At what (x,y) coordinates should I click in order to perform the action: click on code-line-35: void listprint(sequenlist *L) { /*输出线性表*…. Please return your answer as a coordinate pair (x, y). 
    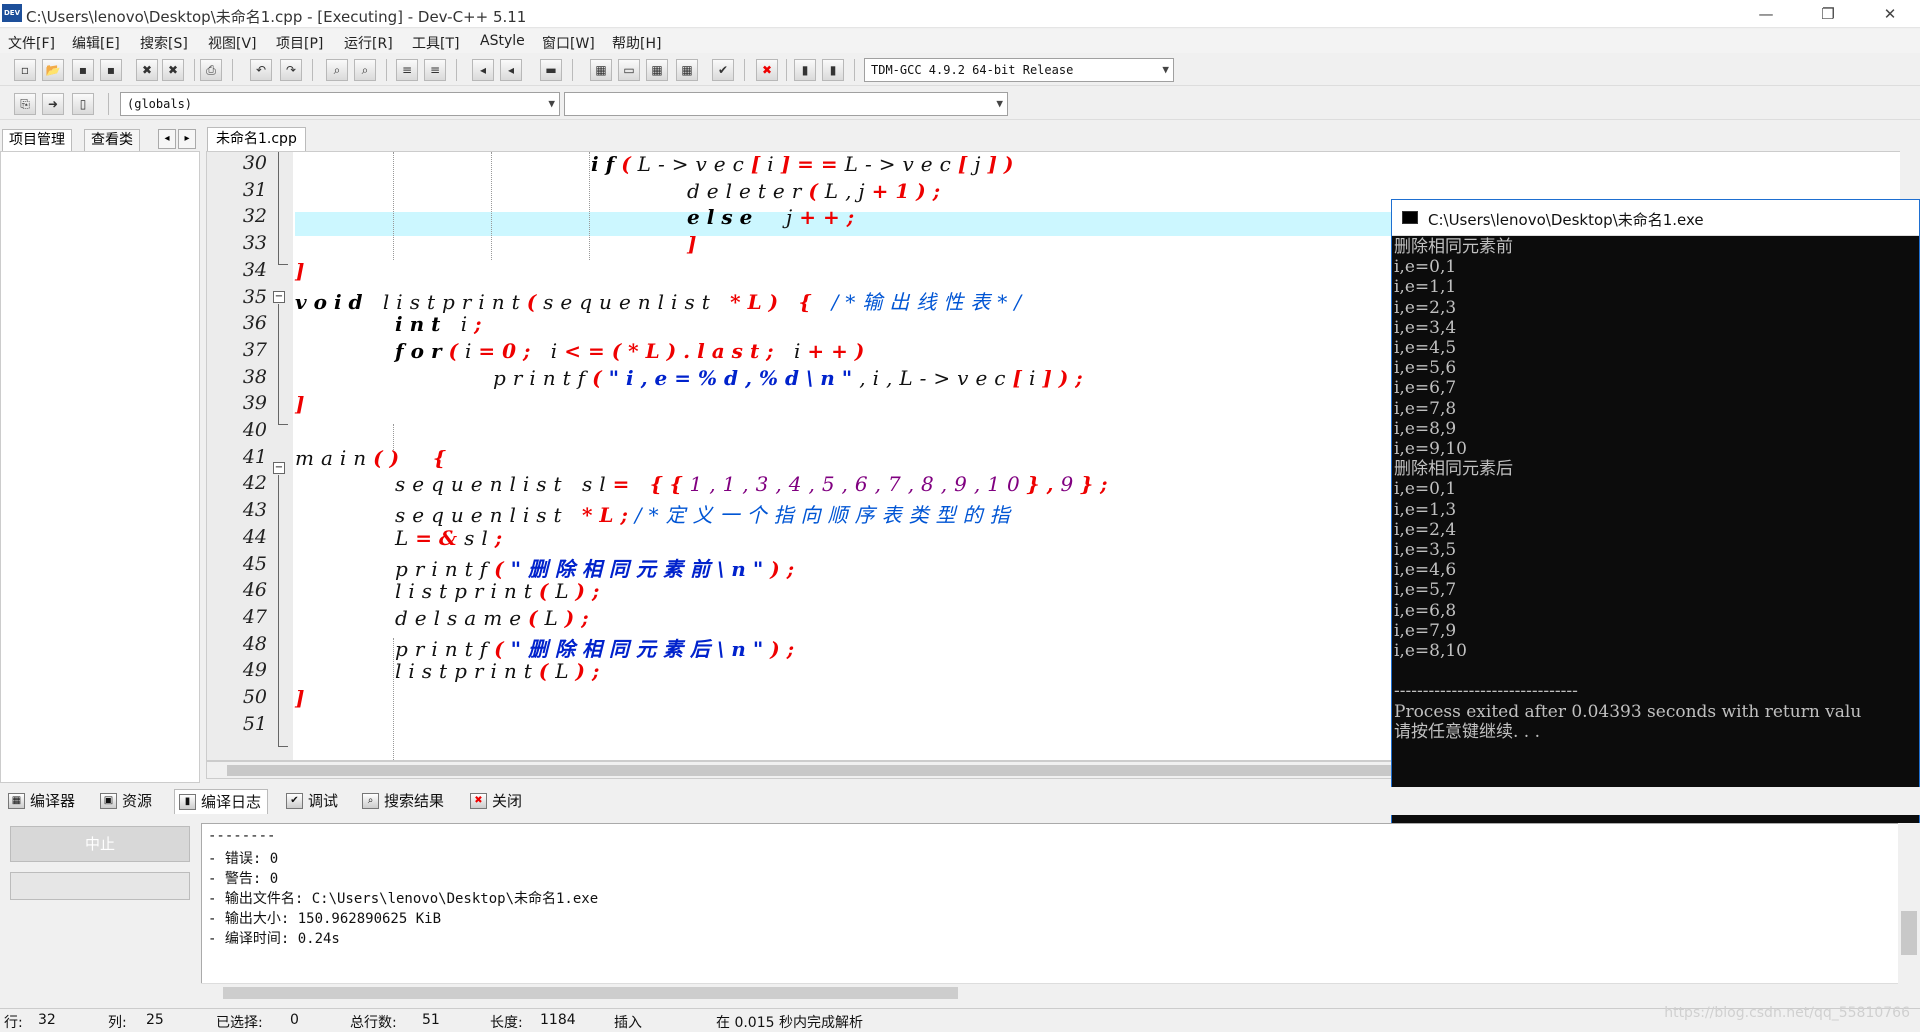
    Looking at the image, I should click on (662, 301).